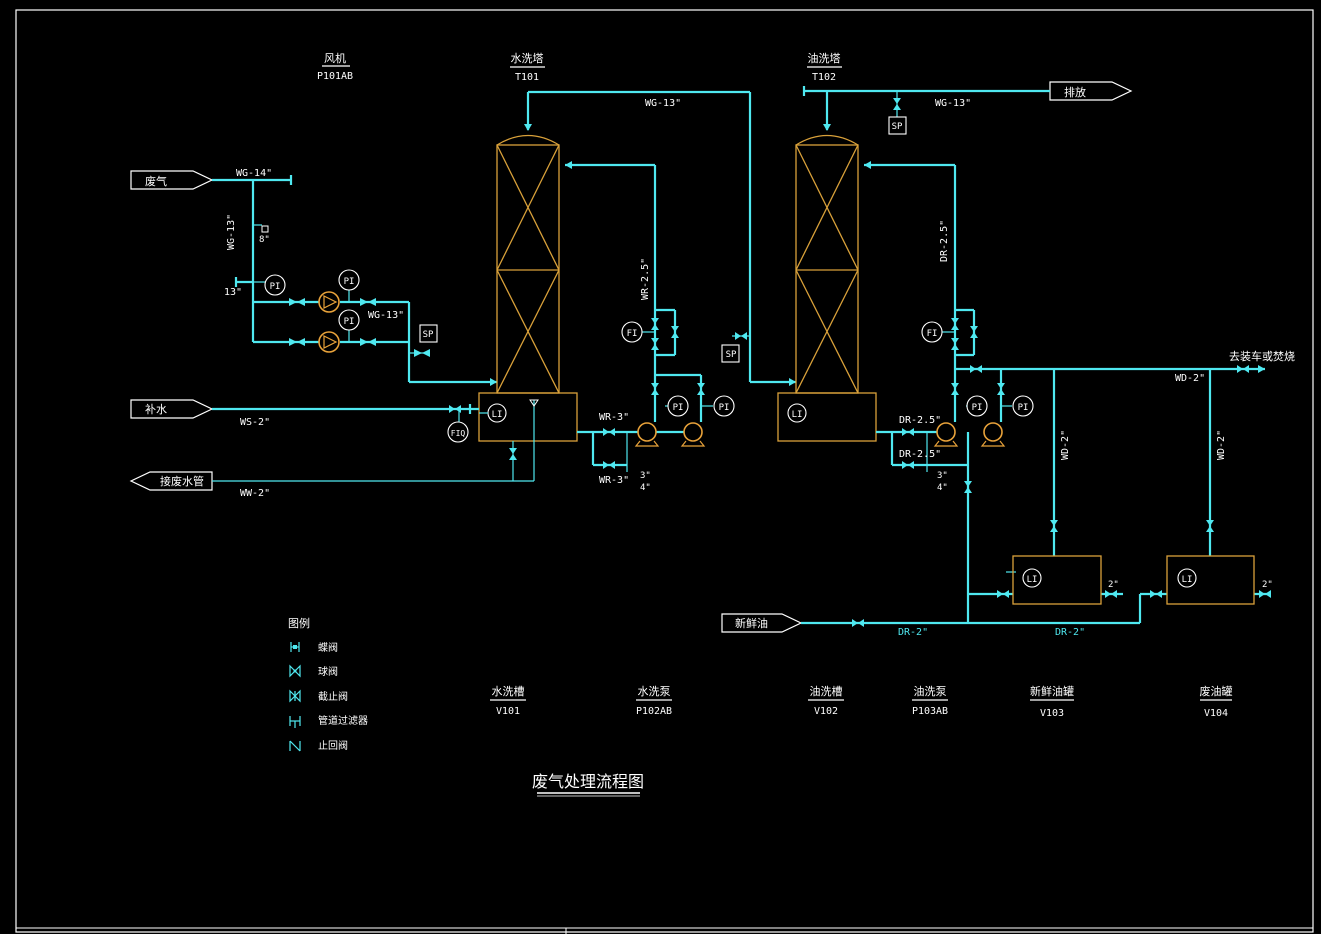 This screenshot has width=1321, height=934. I want to click on line-wd2-v104: WD-2", so click(1221, 445).